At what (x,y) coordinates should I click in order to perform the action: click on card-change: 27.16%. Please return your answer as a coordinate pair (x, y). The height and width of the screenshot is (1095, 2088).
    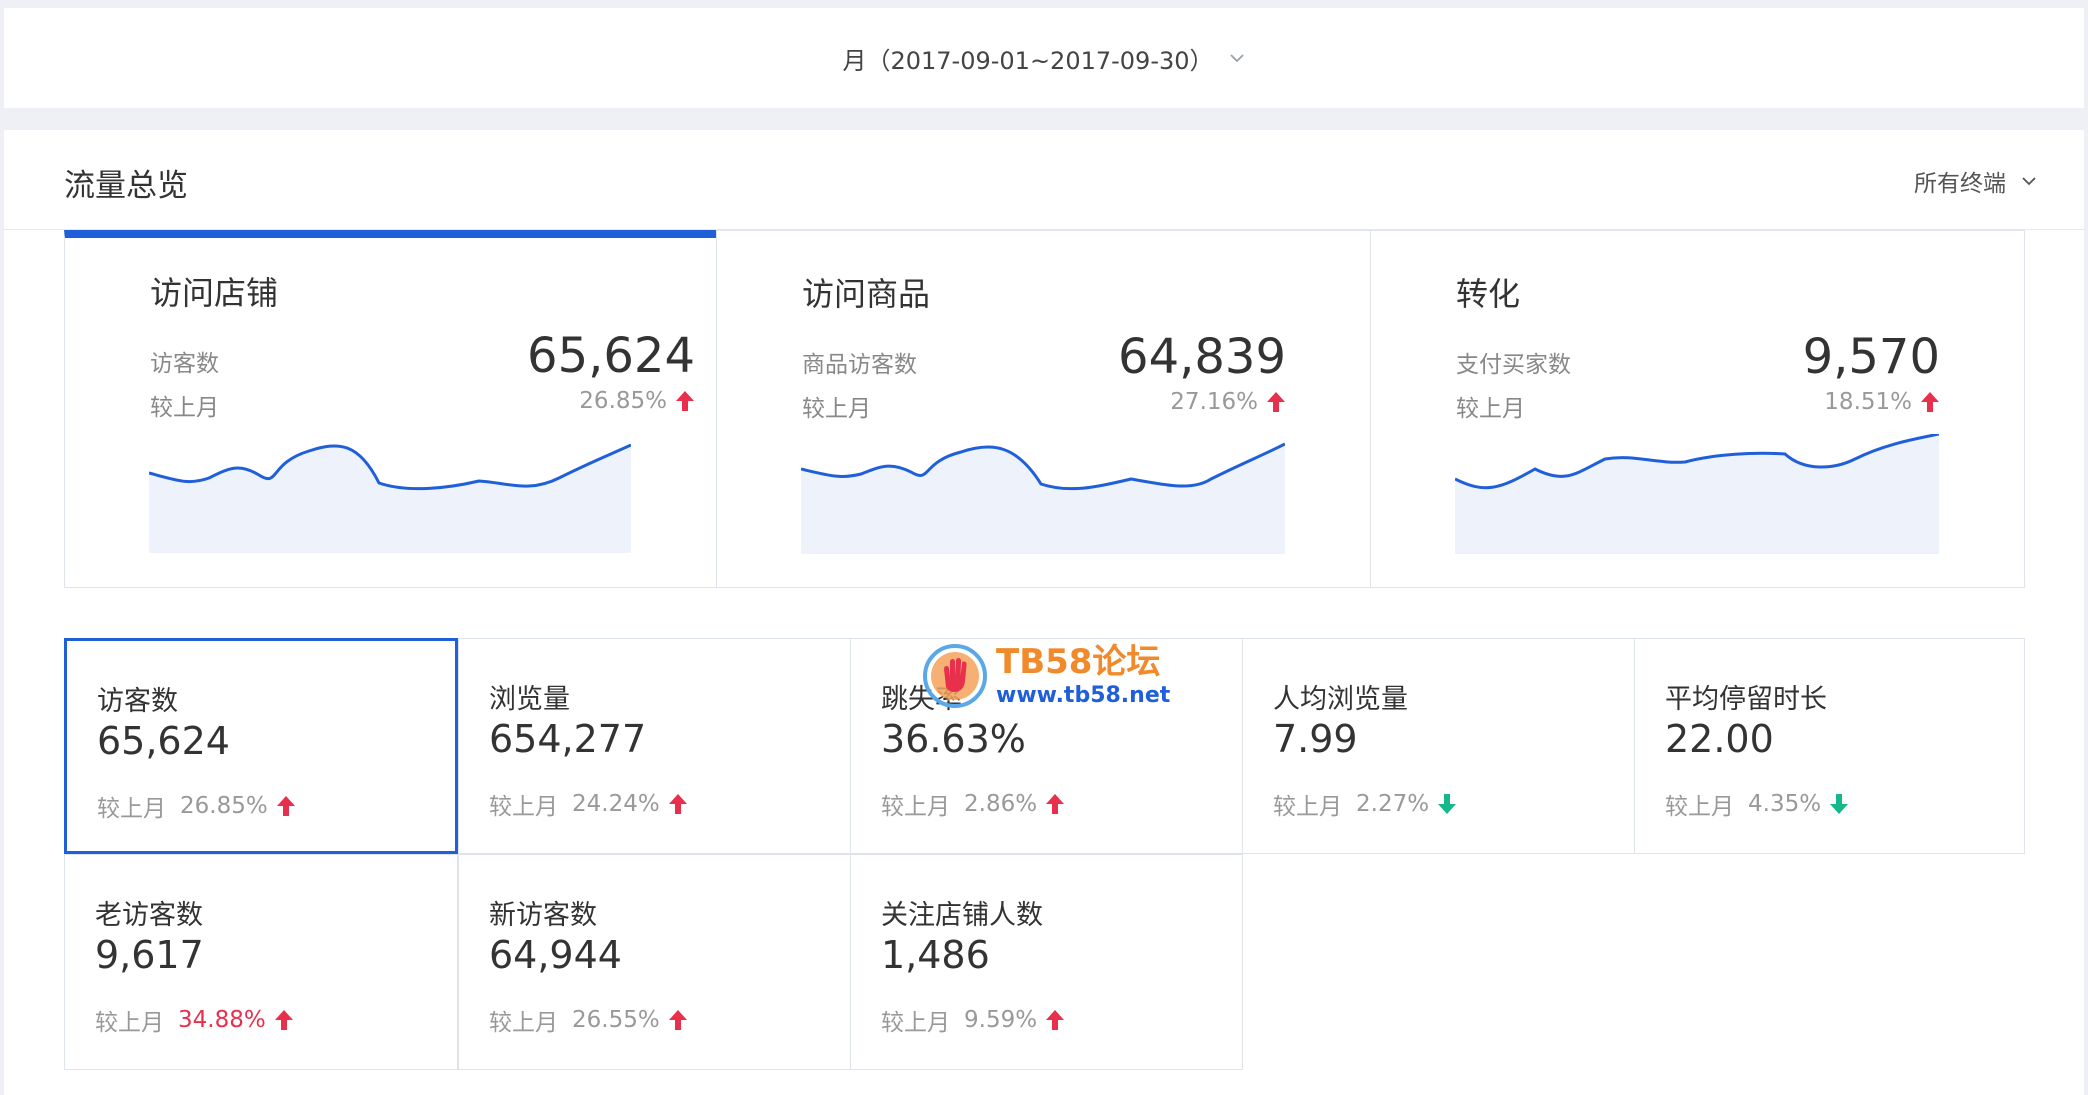
    Looking at the image, I should click on (1228, 402).